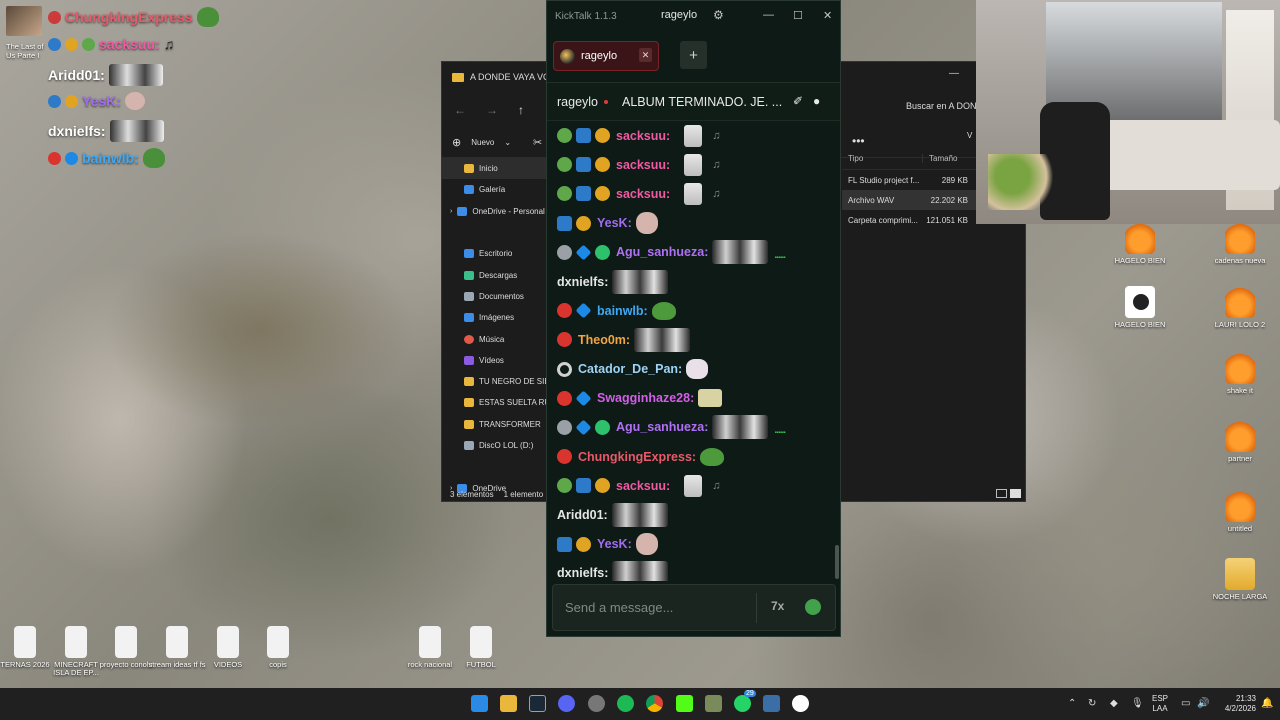  I want to click on language-indicator: ESP LAA, so click(1160, 704).